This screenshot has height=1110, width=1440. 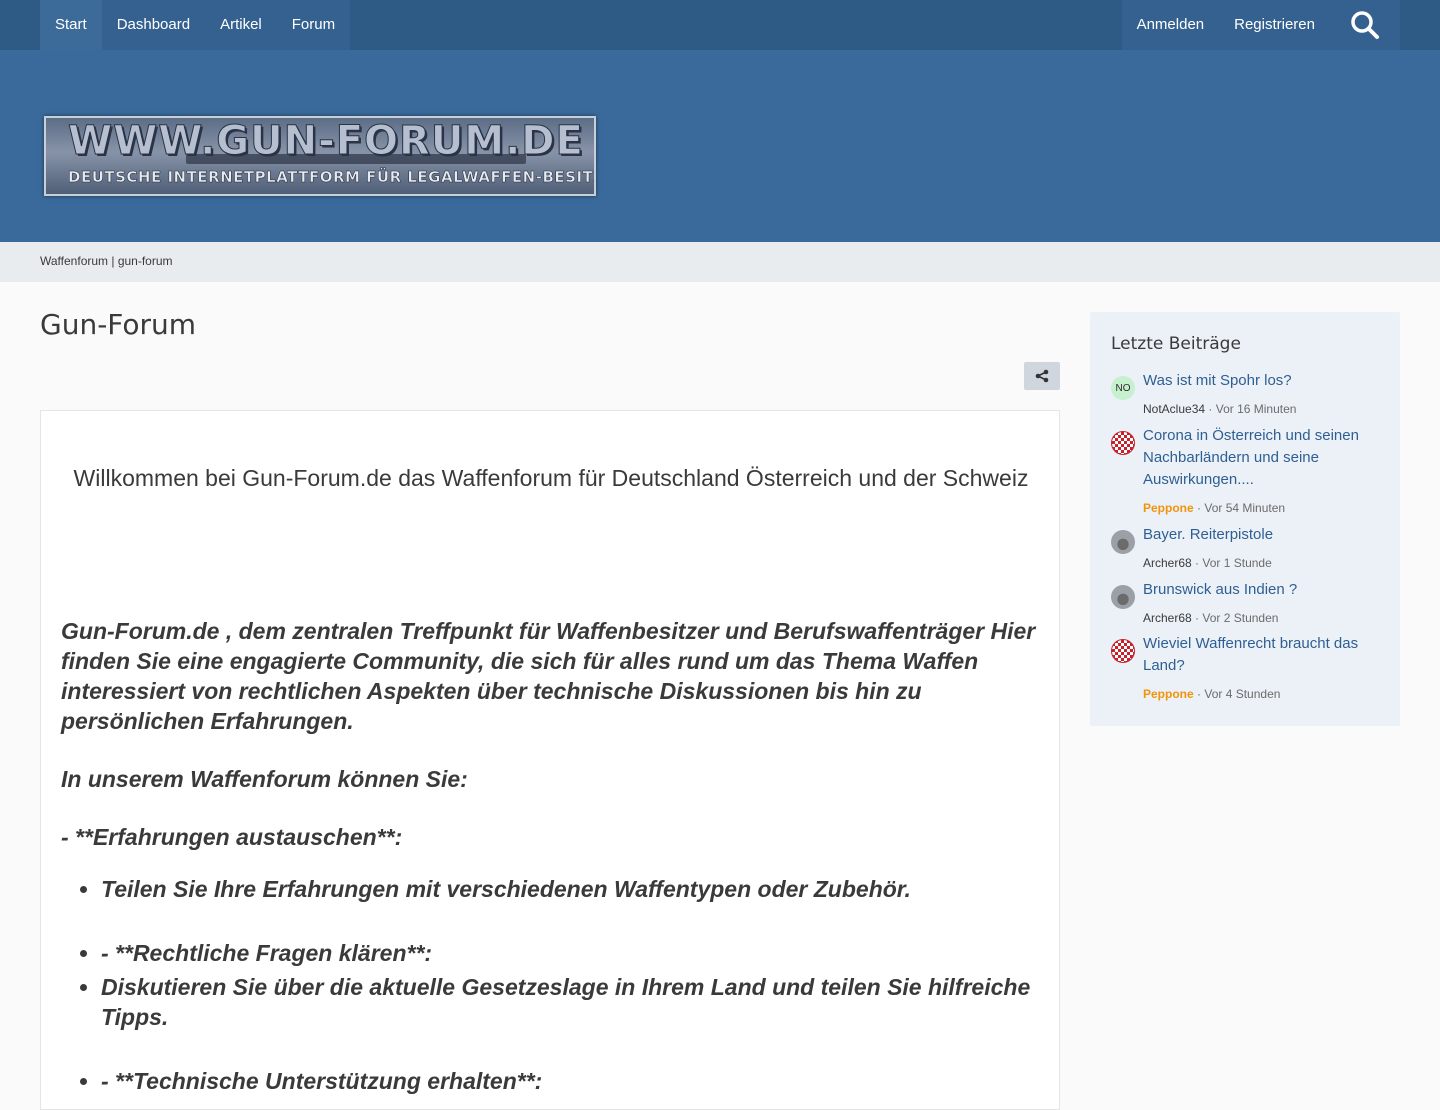 What do you see at coordinates (1242, 694) in the screenshot?
I see `post-time: Vor 4 Stunden` at bounding box center [1242, 694].